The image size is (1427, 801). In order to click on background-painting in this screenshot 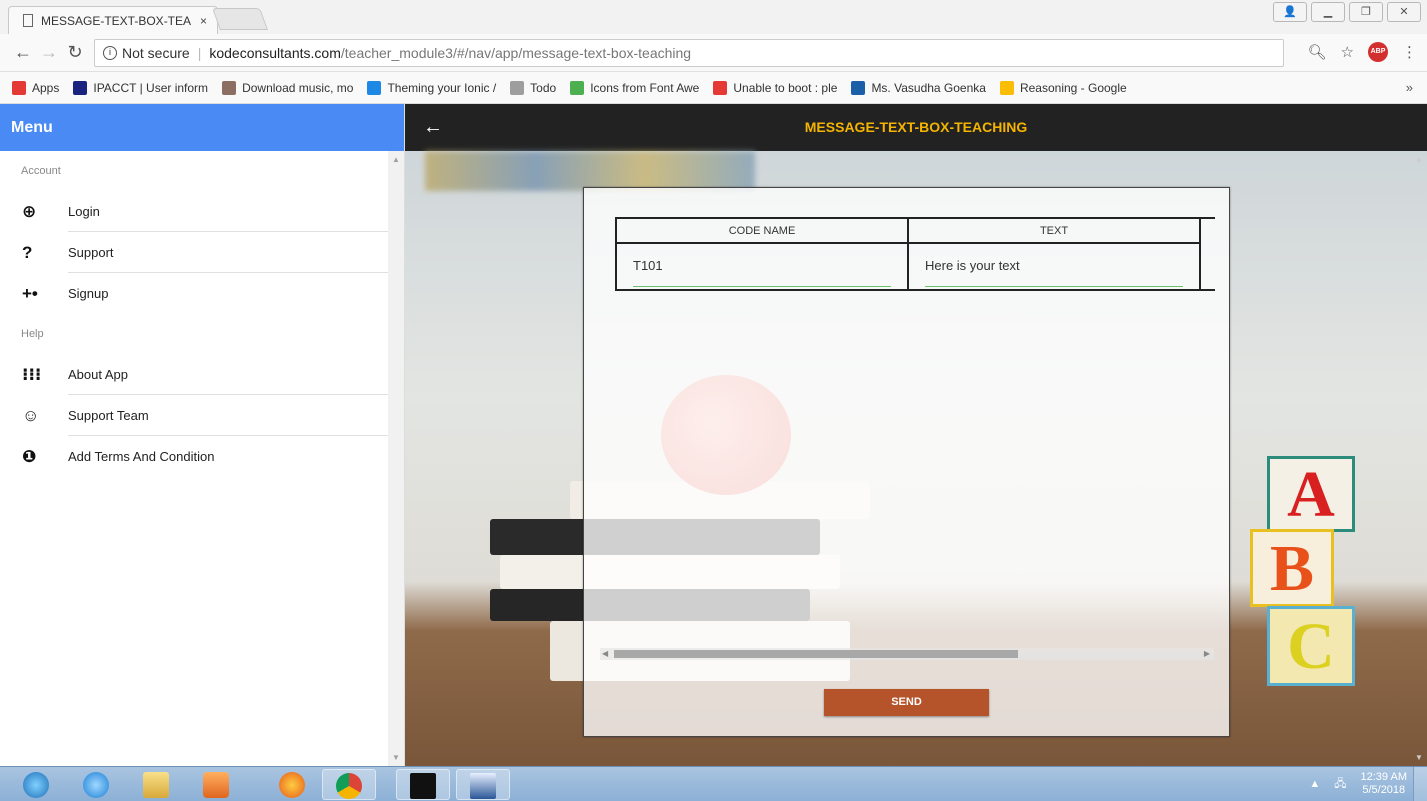, I will do `click(590, 171)`.